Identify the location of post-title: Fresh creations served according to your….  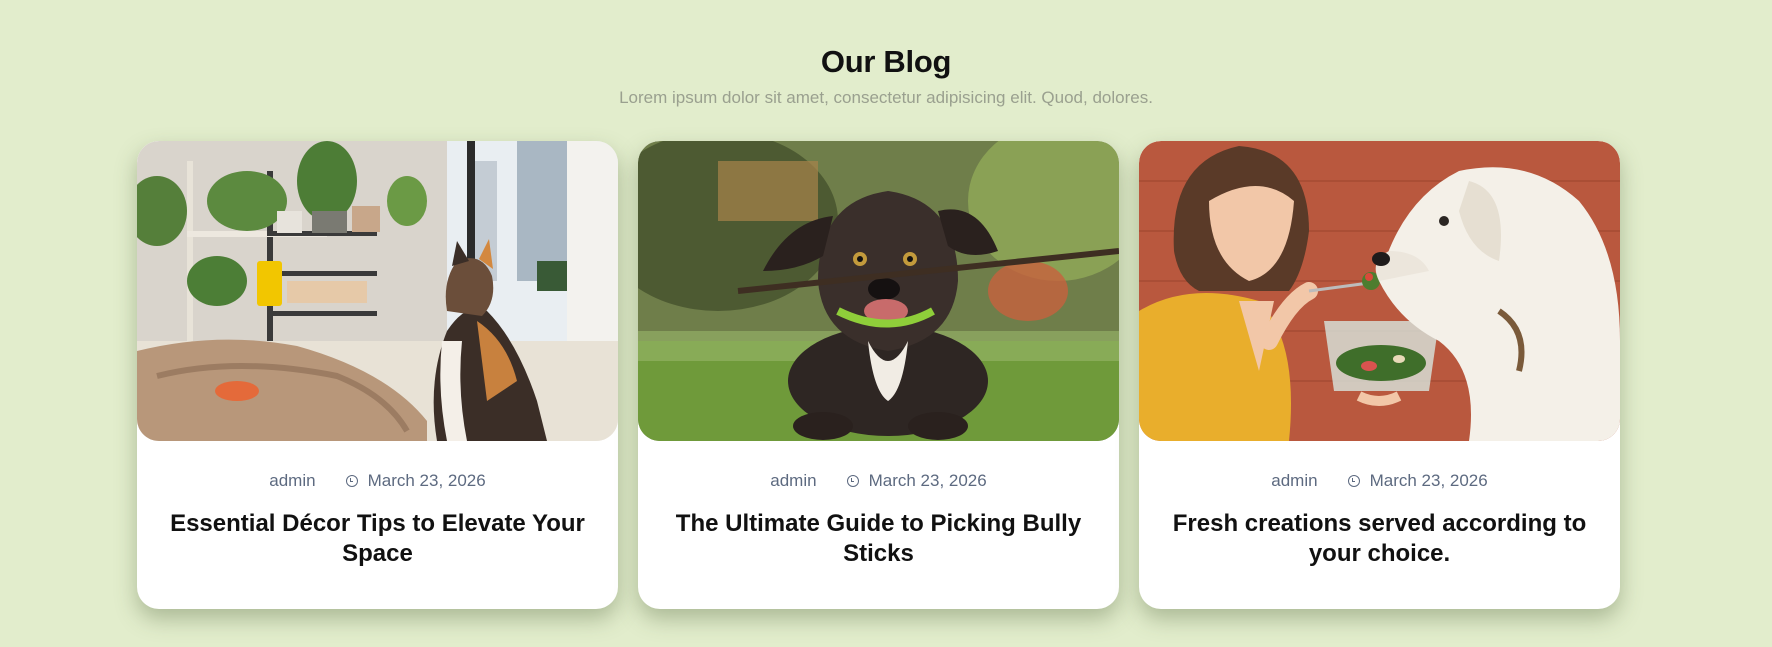
(1379, 539).